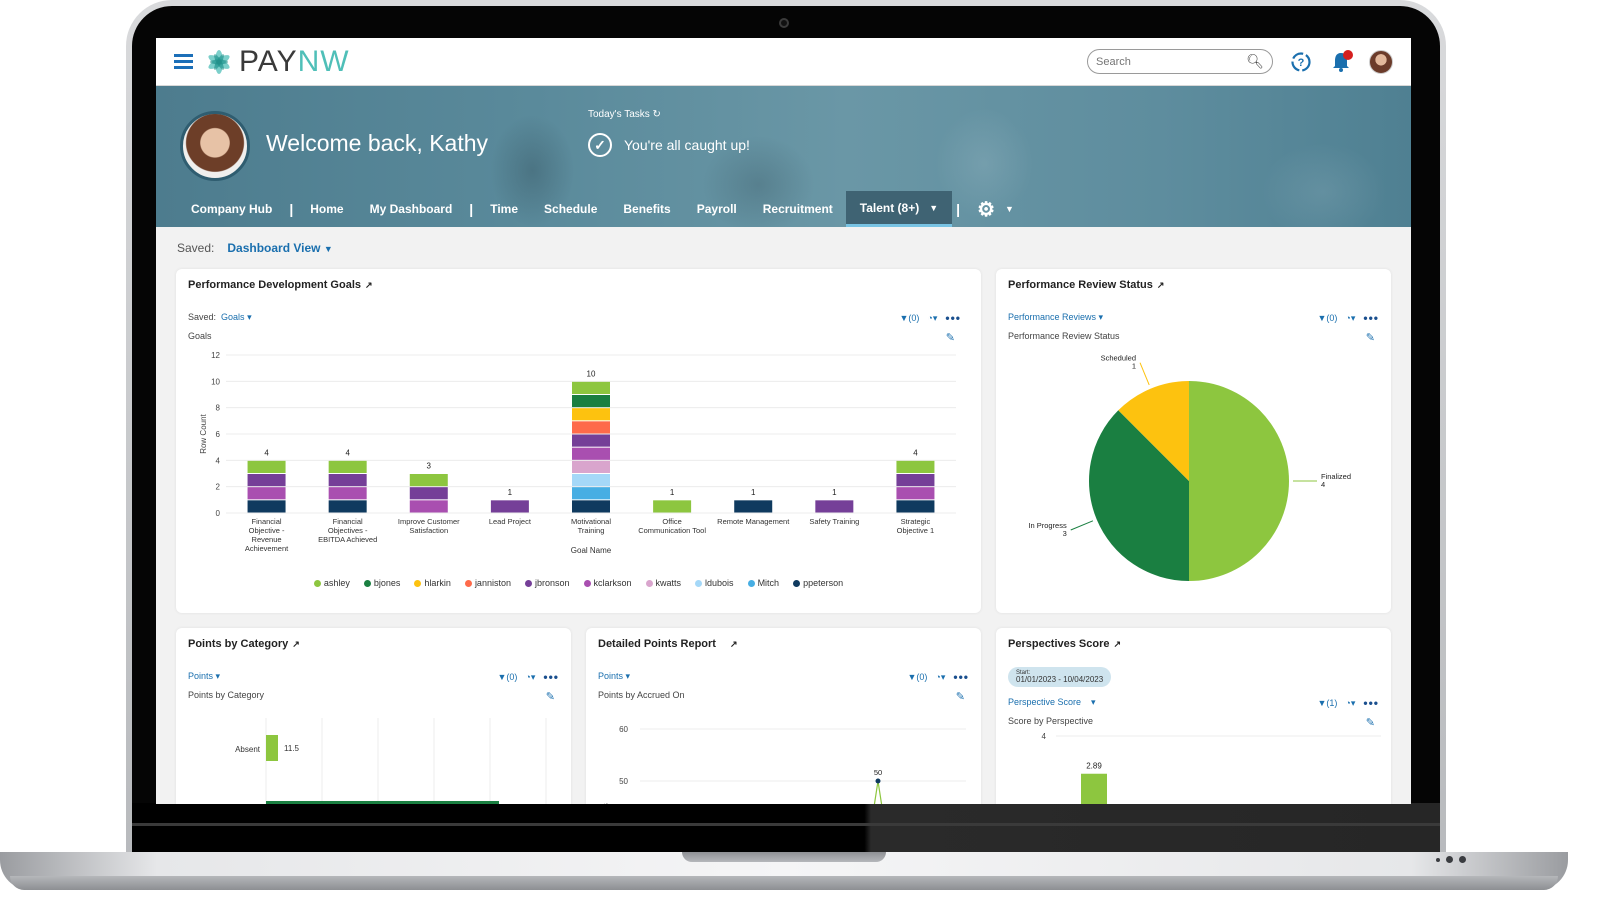 This screenshot has width=1622, height=922. What do you see at coordinates (798, 209) in the screenshot?
I see `nav-recruitment: Recruitment` at bounding box center [798, 209].